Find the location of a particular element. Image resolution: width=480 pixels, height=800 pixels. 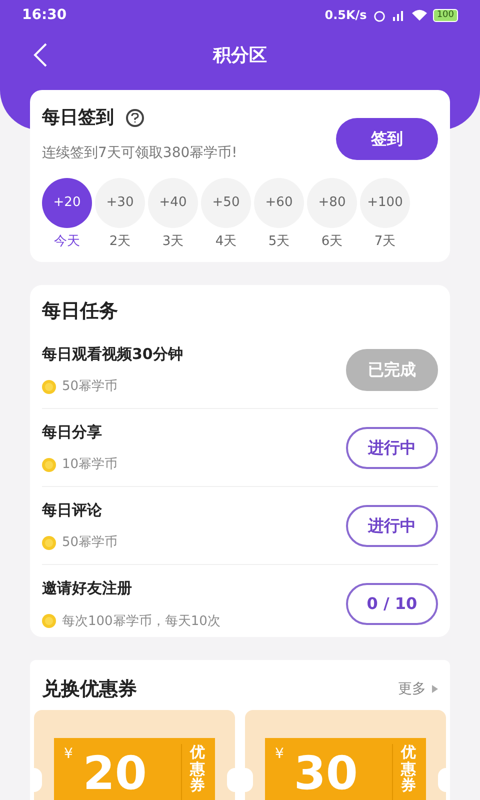

day-label: 3天 is located at coordinates (173, 242).